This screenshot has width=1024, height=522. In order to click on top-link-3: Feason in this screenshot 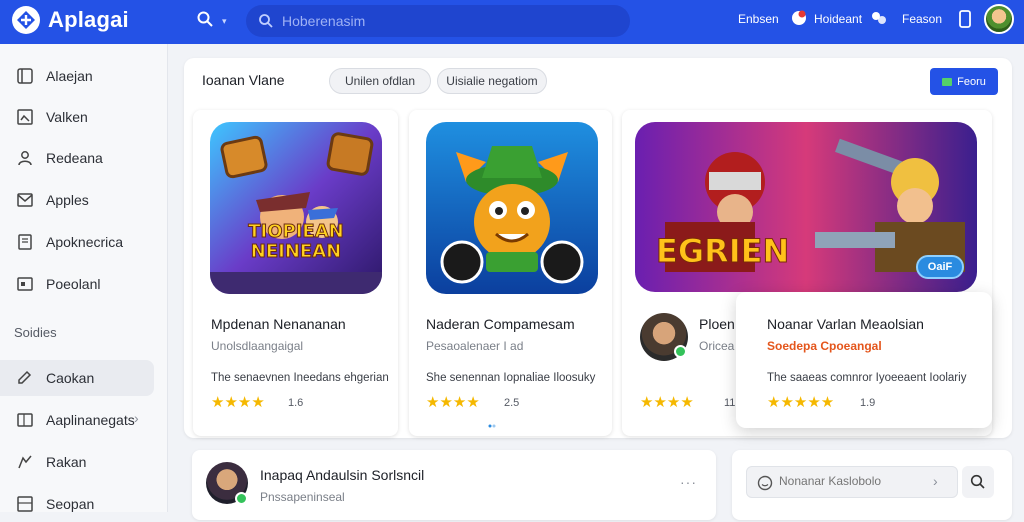, I will do `click(922, 19)`.